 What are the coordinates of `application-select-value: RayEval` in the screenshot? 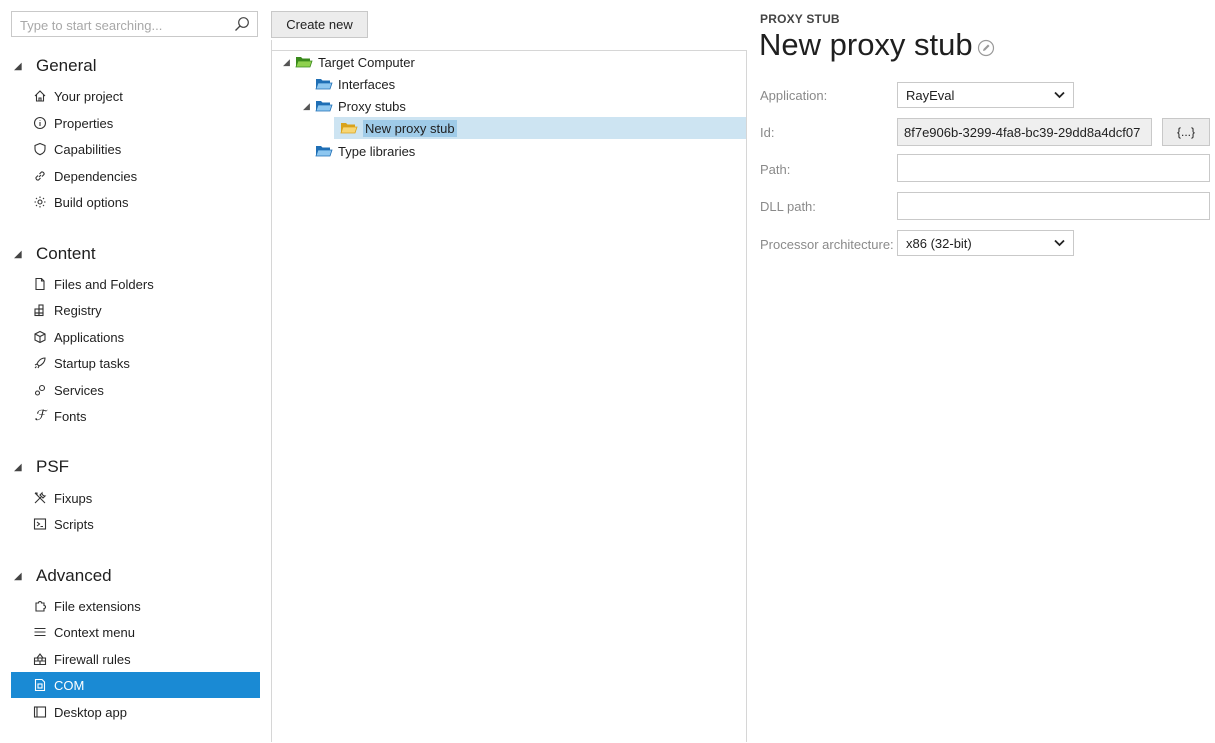 It's located at (930, 95).